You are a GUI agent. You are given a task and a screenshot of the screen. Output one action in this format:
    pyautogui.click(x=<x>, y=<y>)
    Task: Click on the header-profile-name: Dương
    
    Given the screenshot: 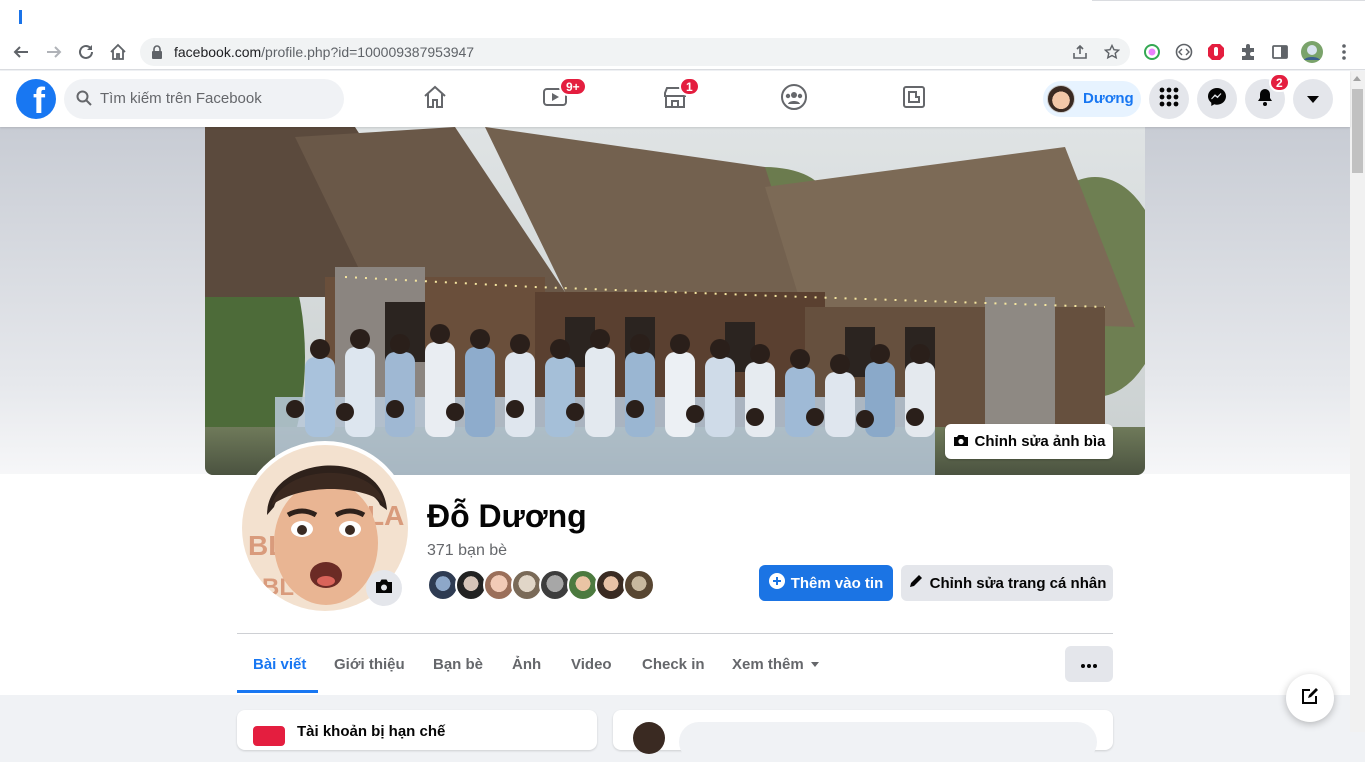 What is the action you would take?
    pyautogui.click(x=1108, y=98)
    